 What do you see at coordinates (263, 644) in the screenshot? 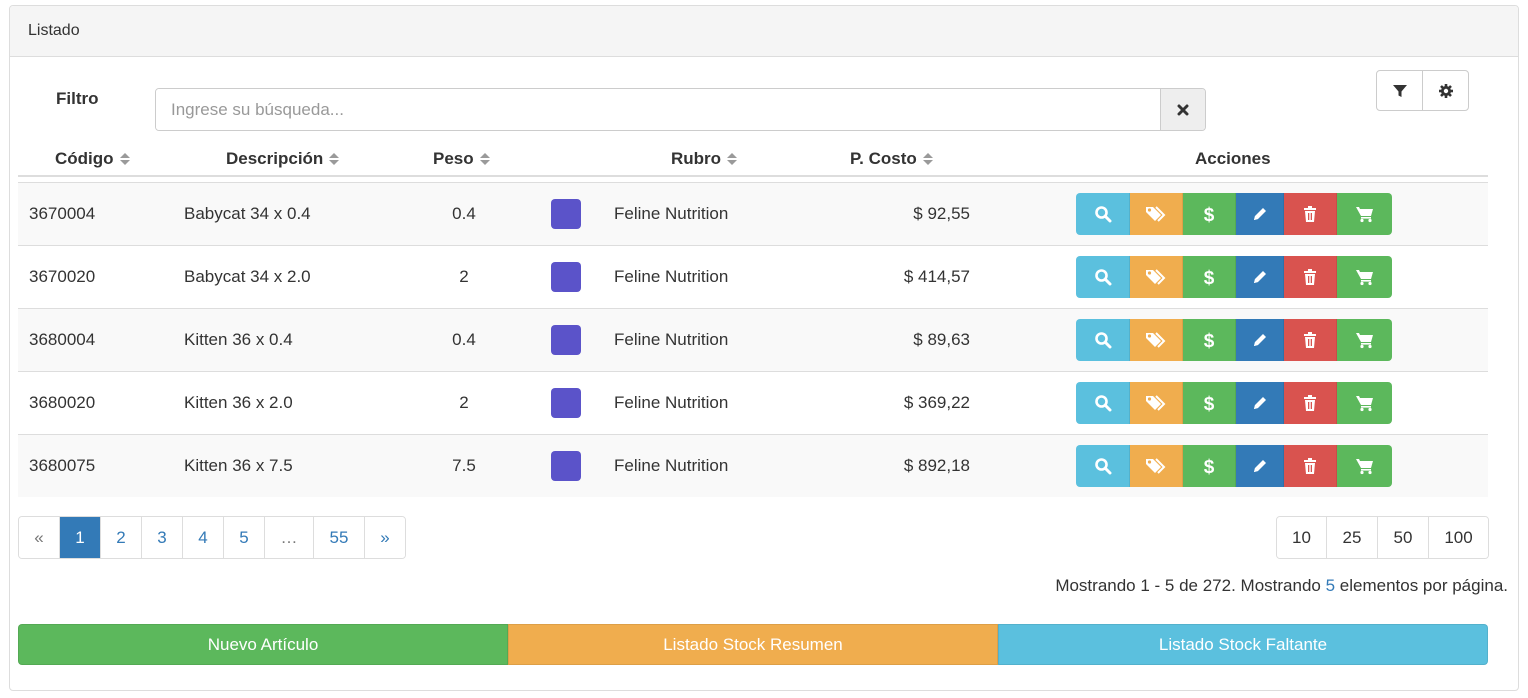
I see `new-article-button: Nuevo Artículo` at bounding box center [263, 644].